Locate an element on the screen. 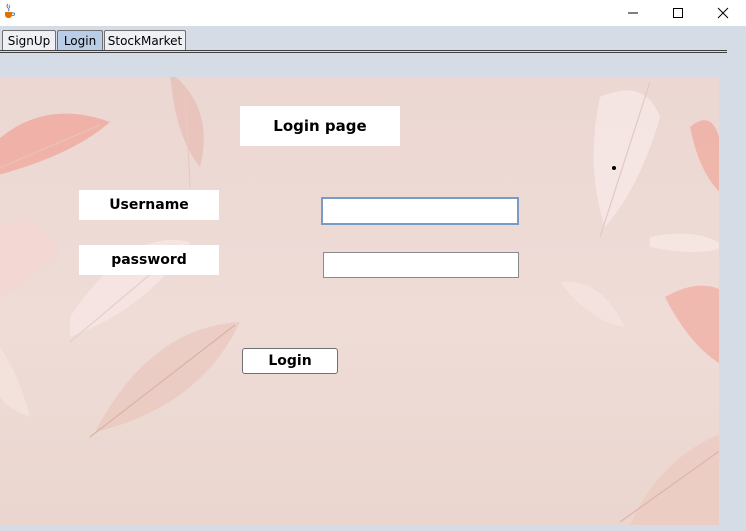  maximize-icon is located at coordinates (678, 13).